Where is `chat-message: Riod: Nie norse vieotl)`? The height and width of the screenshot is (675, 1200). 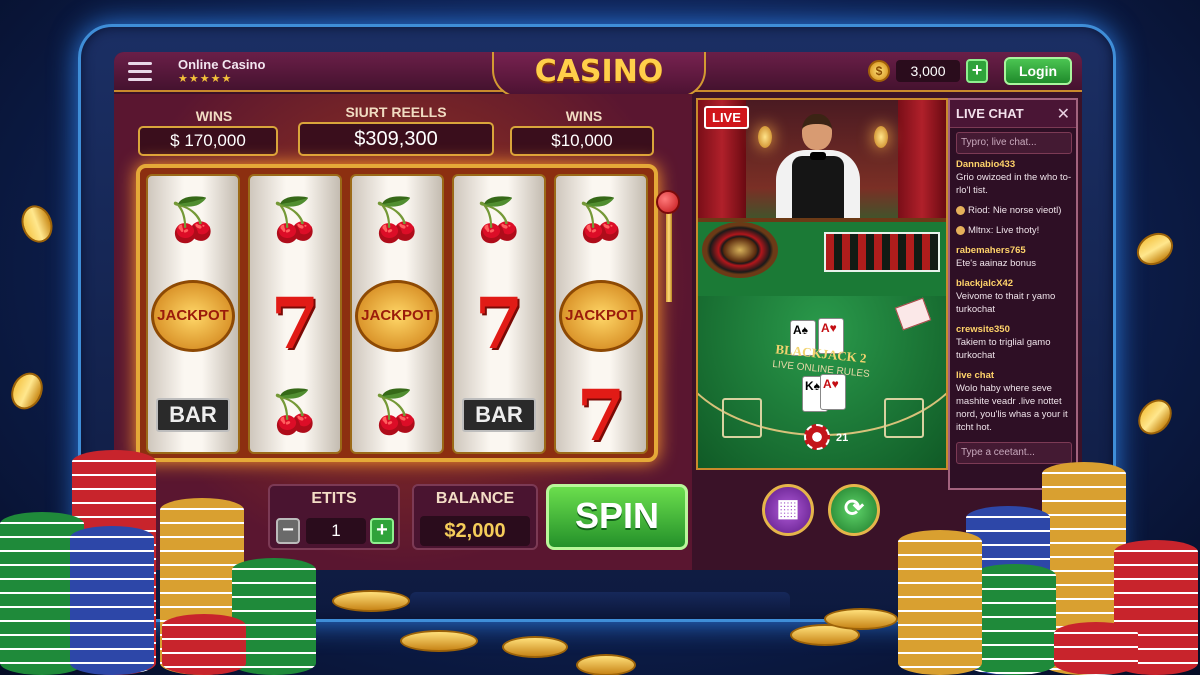 chat-message: Riod: Nie norse vieotl) is located at coordinates (1015, 210).